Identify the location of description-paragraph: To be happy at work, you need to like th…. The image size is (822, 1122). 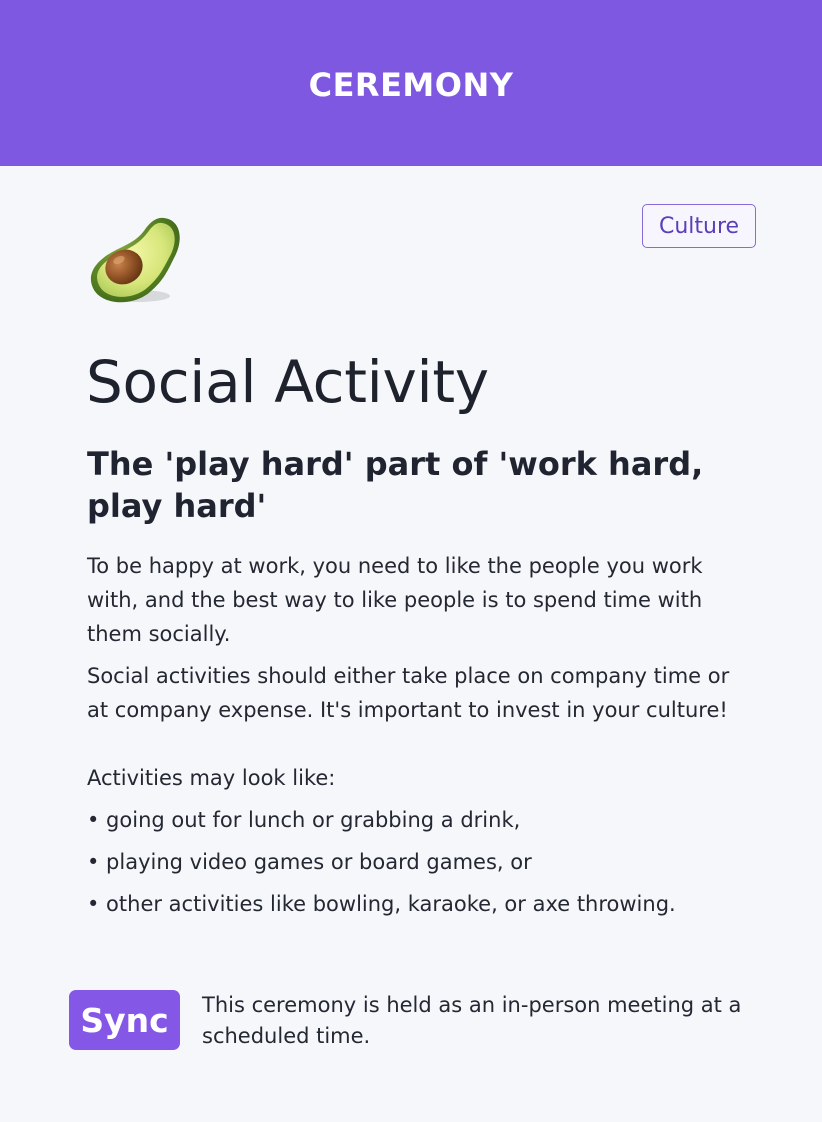
(395, 600).